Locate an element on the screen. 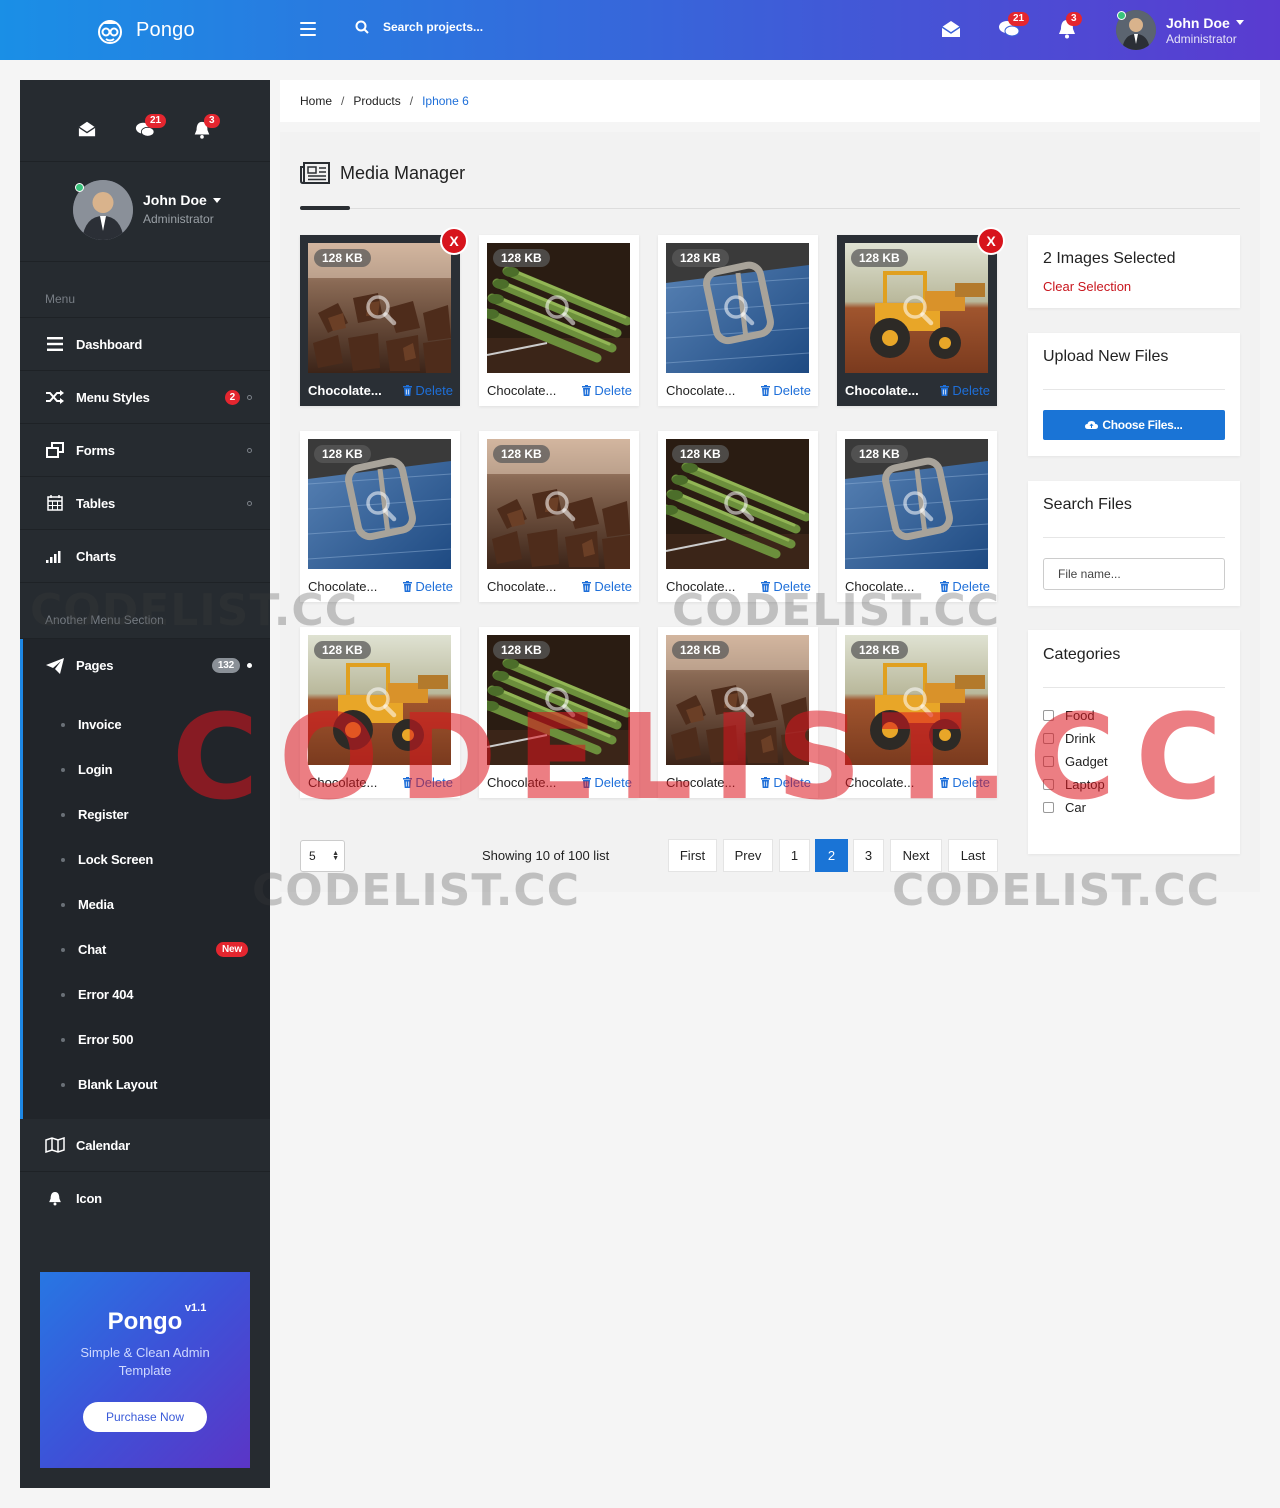  sidebar-subitem-chat: Chat New is located at coordinates (146, 949).